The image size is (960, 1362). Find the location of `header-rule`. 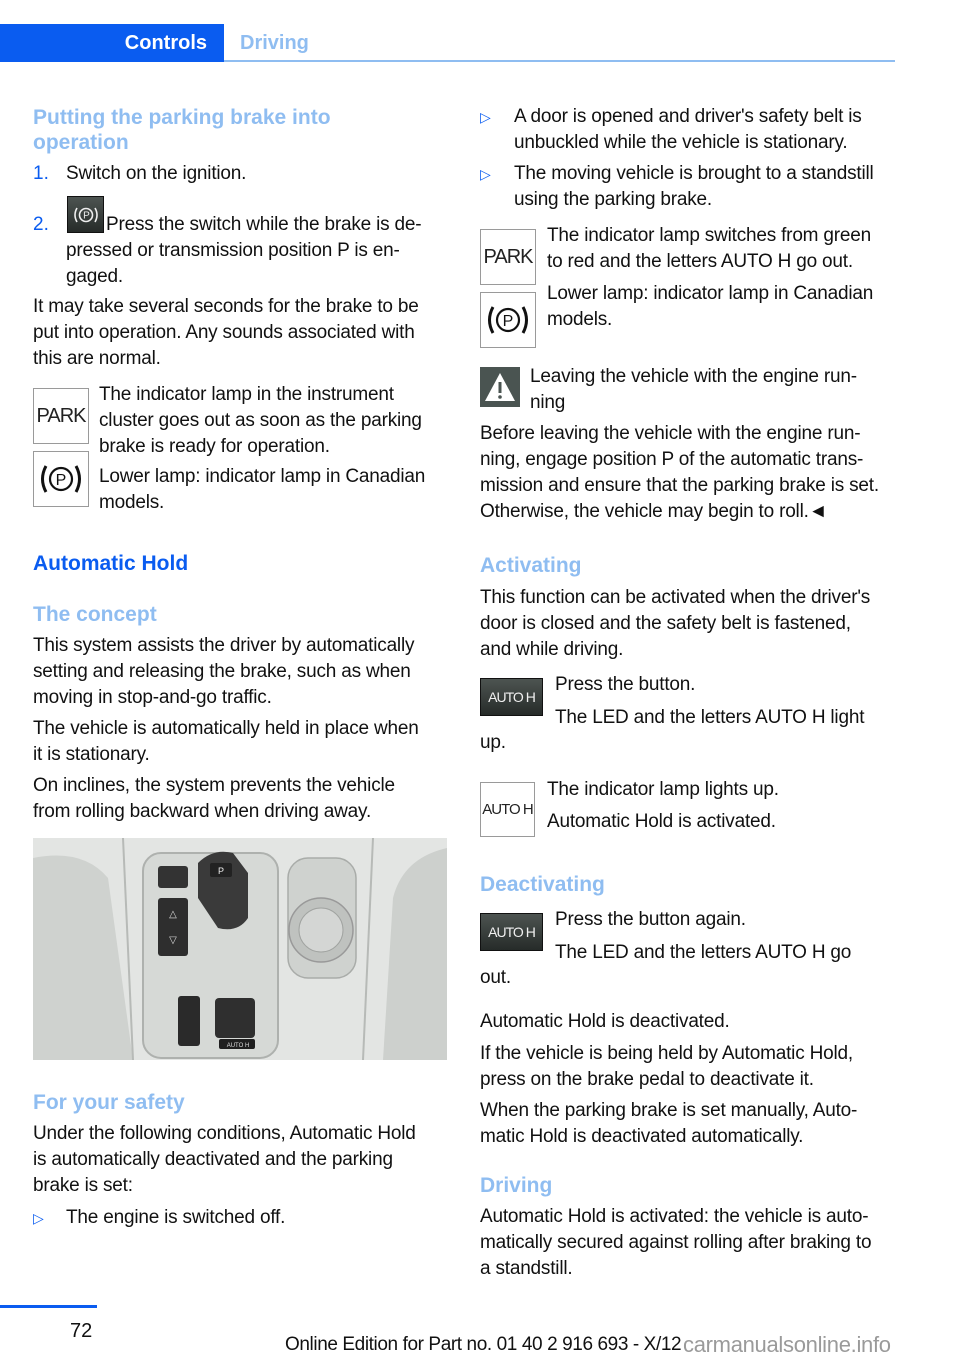

header-rule is located at coordinates (559, 61).